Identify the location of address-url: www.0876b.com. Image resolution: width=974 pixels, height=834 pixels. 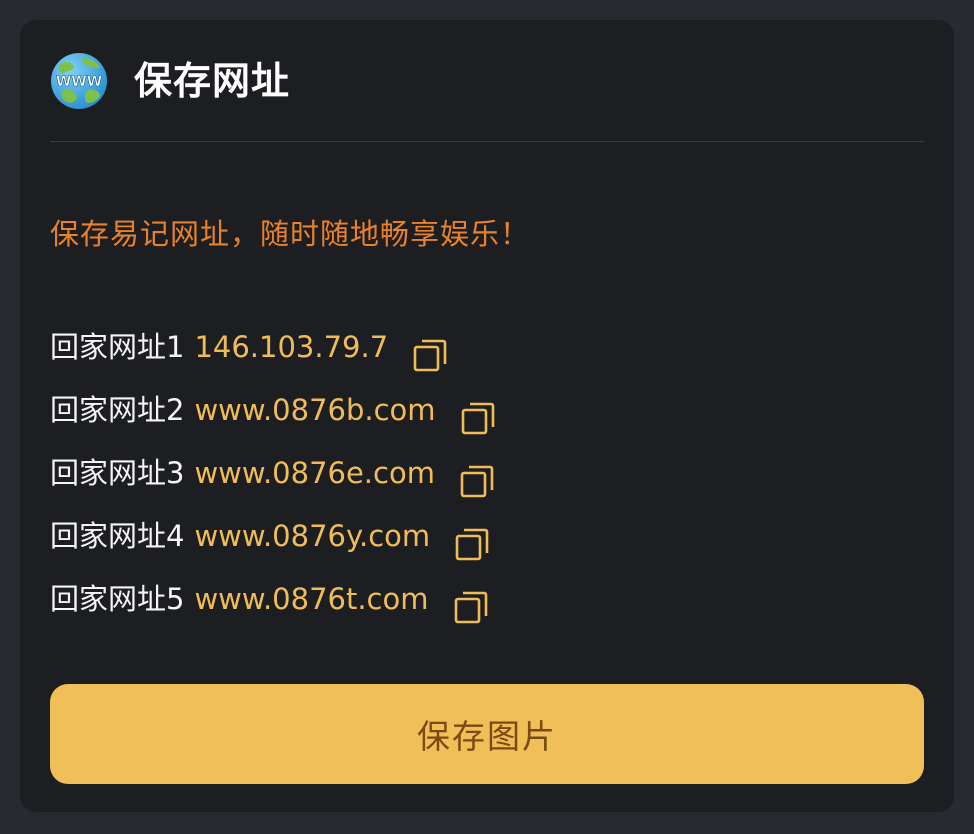
(314, 410).